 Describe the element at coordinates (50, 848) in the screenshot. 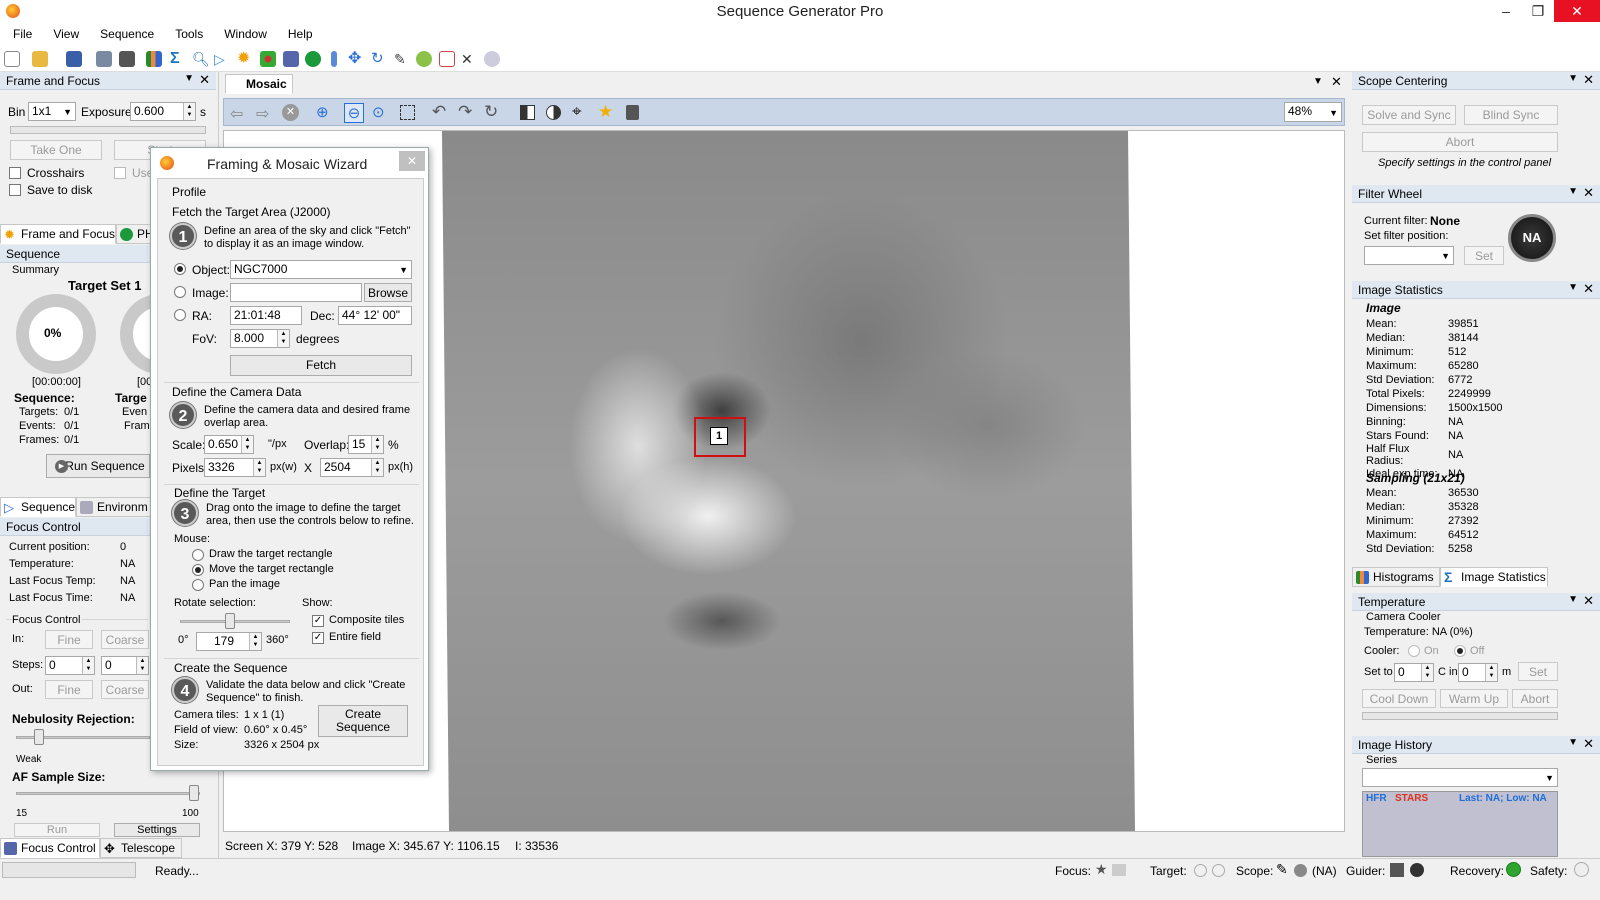

I see `tab-focus-control: Focus Control` at that location.